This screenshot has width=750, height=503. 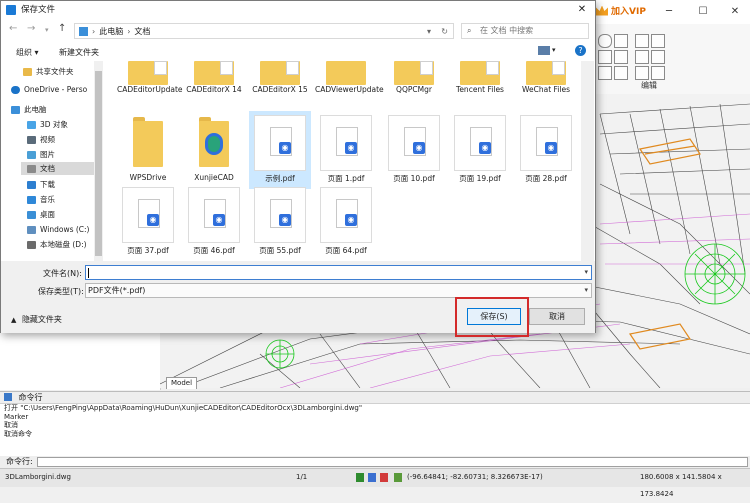 What do you see at coordinates (47, 30) in the screenshot?
I see `recent-dropdown-icon: ▾` at bounding box center [47, 30].